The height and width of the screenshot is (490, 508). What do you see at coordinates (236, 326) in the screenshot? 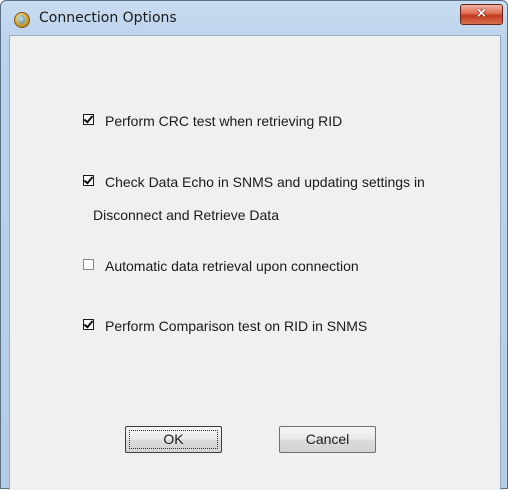
I see `comparison-test-label: Perform Comparison test on RID in SNMS` at bounding box center [236, 326].